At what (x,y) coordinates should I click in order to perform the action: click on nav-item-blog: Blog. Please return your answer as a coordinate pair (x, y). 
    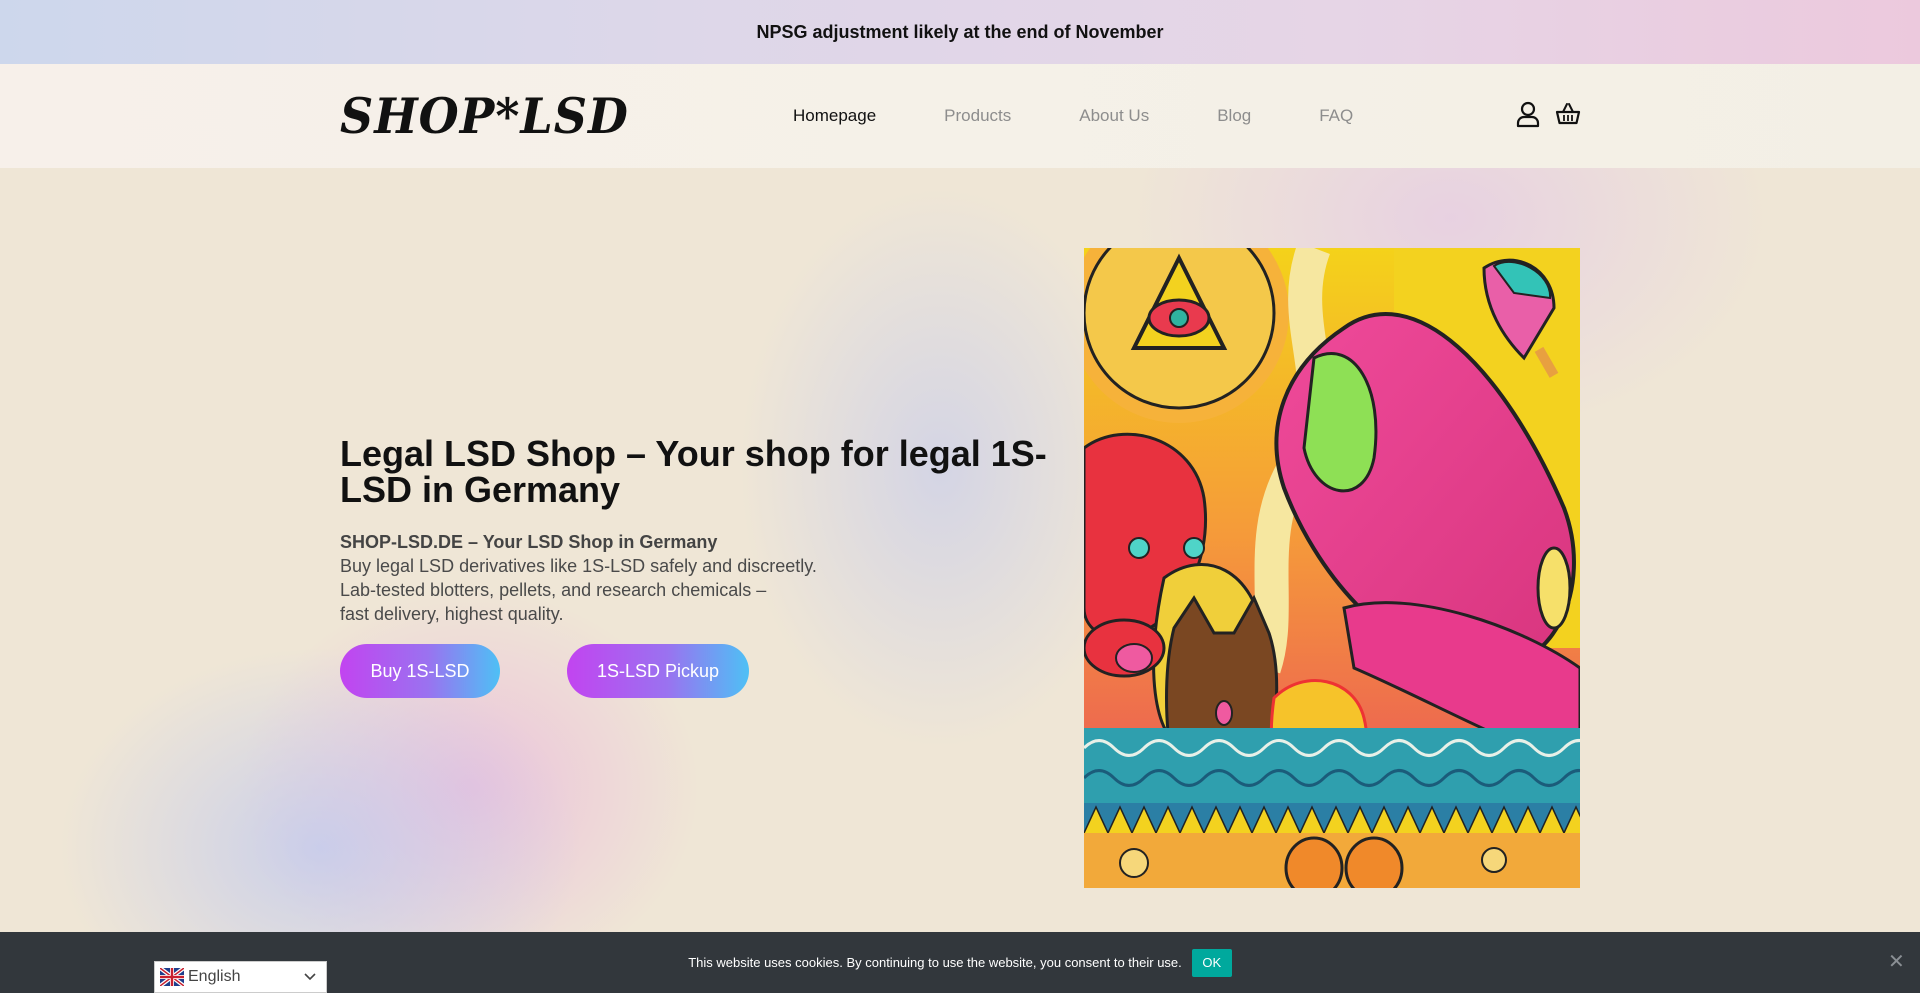
    Looking at the image, I should click on (1234, 116).